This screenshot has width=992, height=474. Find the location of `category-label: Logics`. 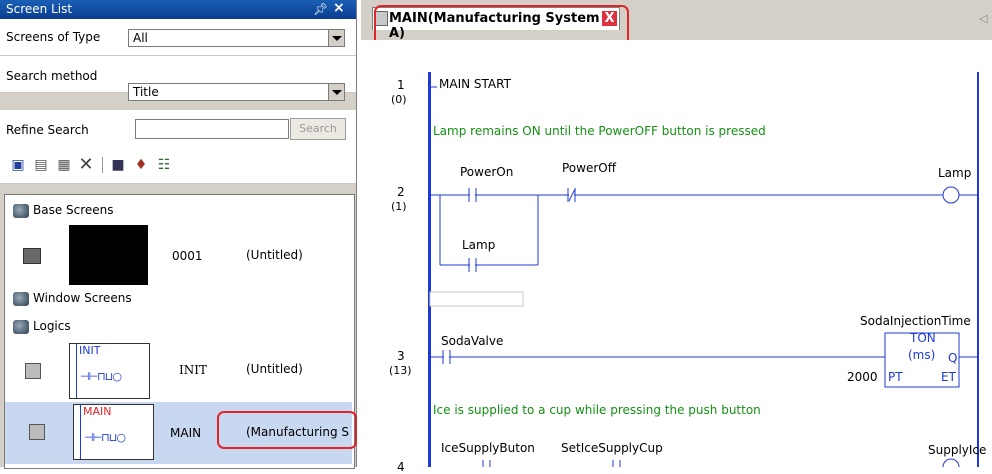

category-label: Logics is located at coordinates (52, 326).